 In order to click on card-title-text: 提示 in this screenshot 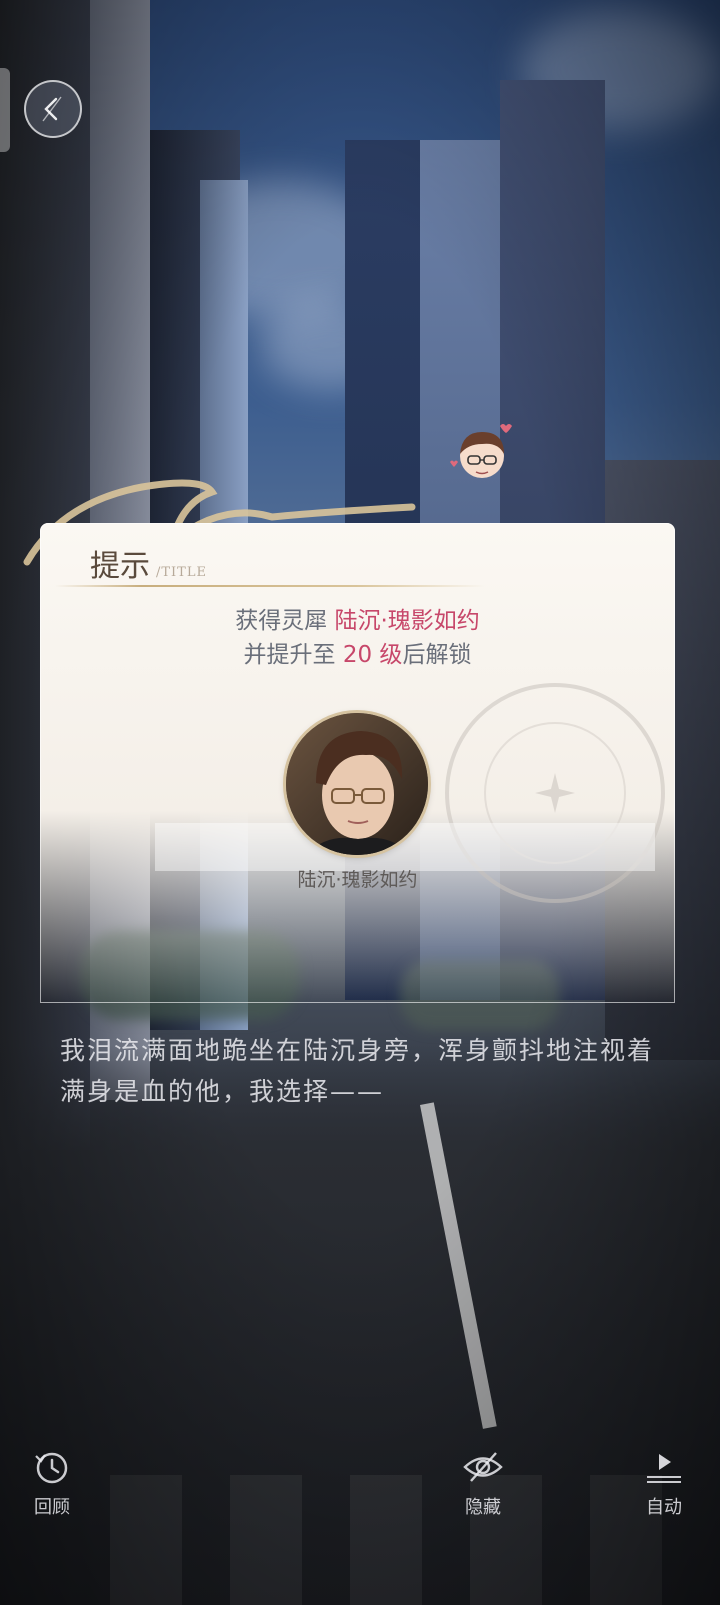, I will do `click(120, 566)`.